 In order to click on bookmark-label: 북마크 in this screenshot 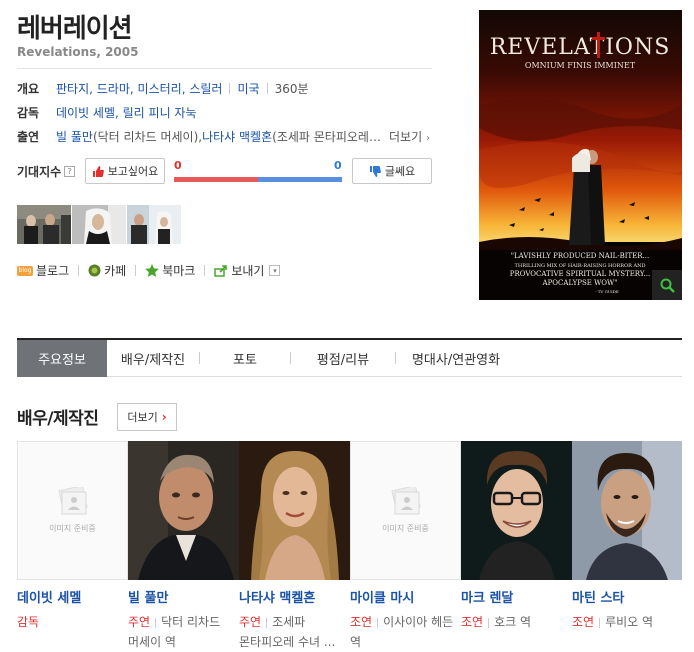, I will do `click(179, 271)`.